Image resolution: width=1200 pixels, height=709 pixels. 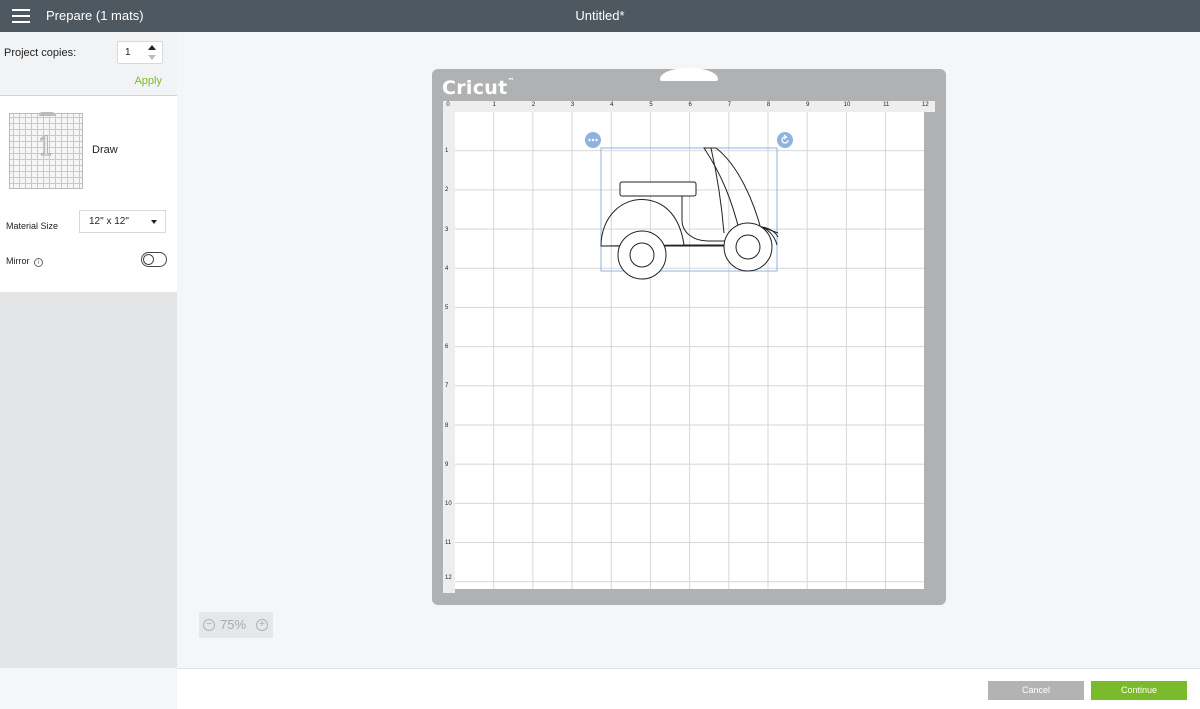 I want to click on mirror-label-text: Mirror, so click(x=18, y=261).